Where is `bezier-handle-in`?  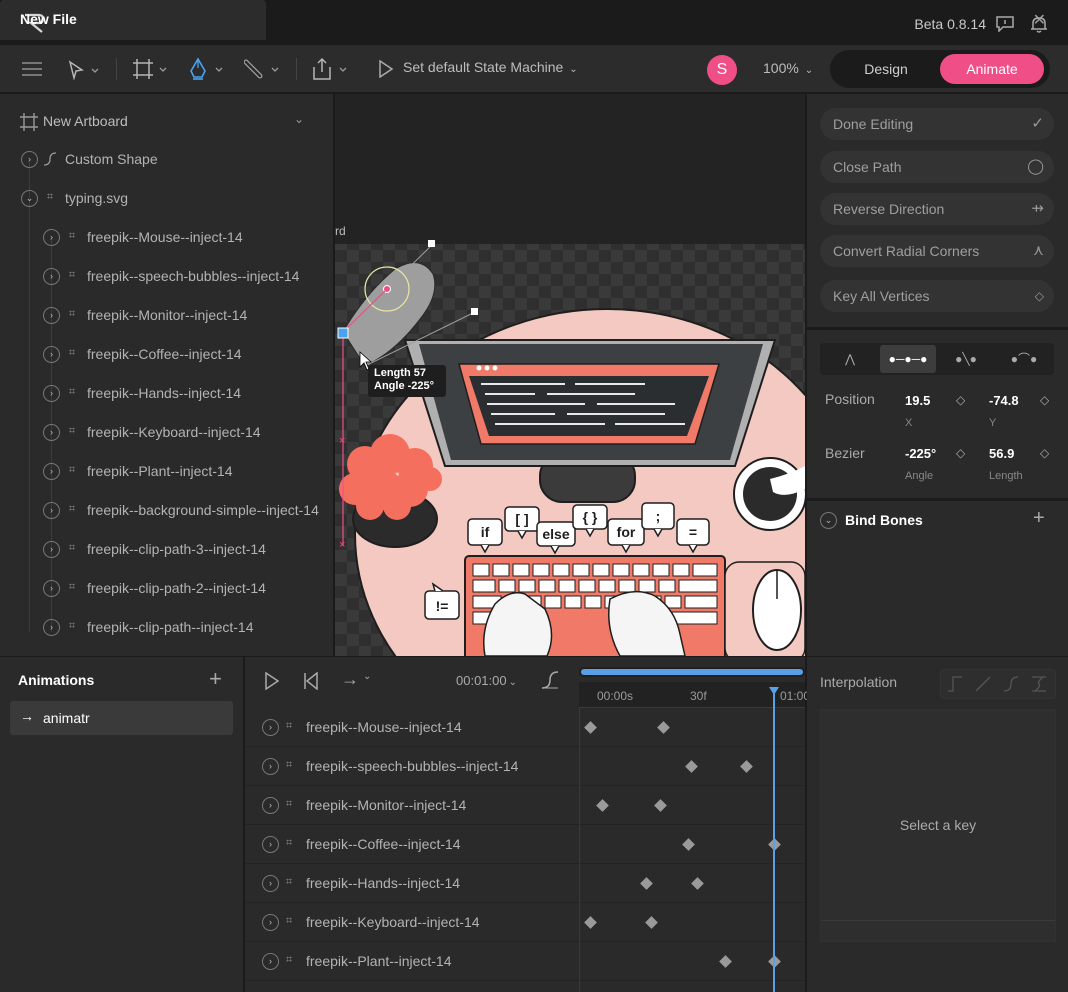
bezier-handle-in is located at coordinates (474, 311).